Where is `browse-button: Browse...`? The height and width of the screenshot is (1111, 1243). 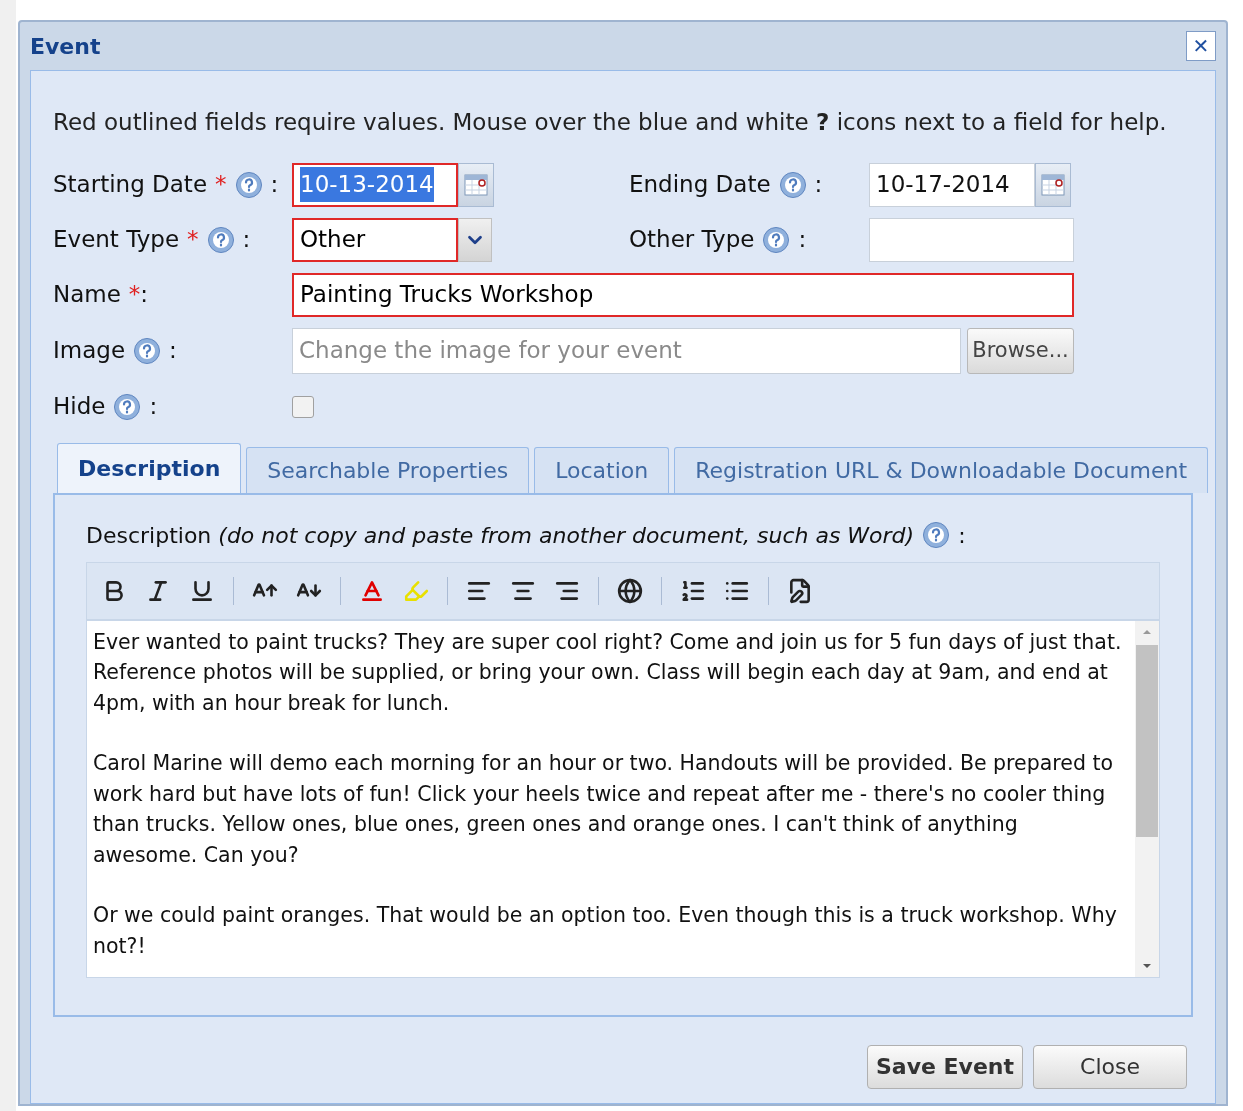 browse-button: Browse... is located at coordinates (1020, 350).